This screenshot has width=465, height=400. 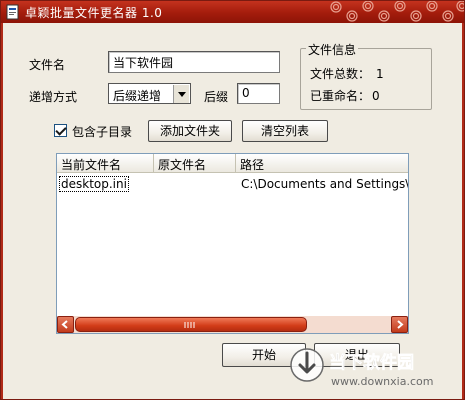 I want to click on column-path: 路径, so click(x=322, y=163).